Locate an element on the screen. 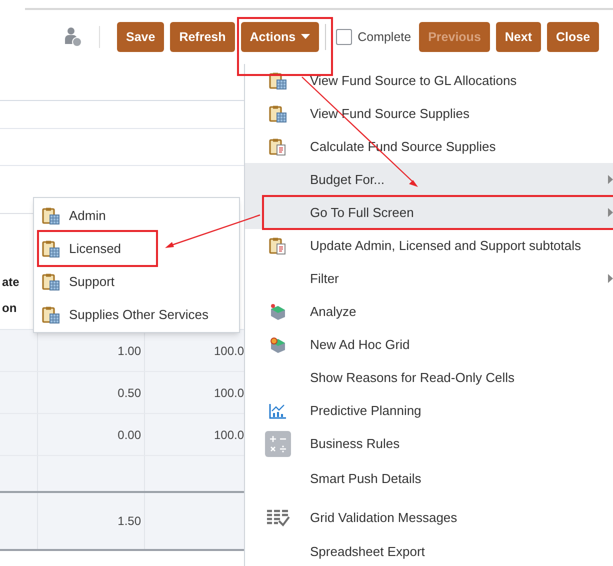 The height and width of the screenshot is (566, 613). table-cell-text: 1.00 is located at coordinates (129, 351).